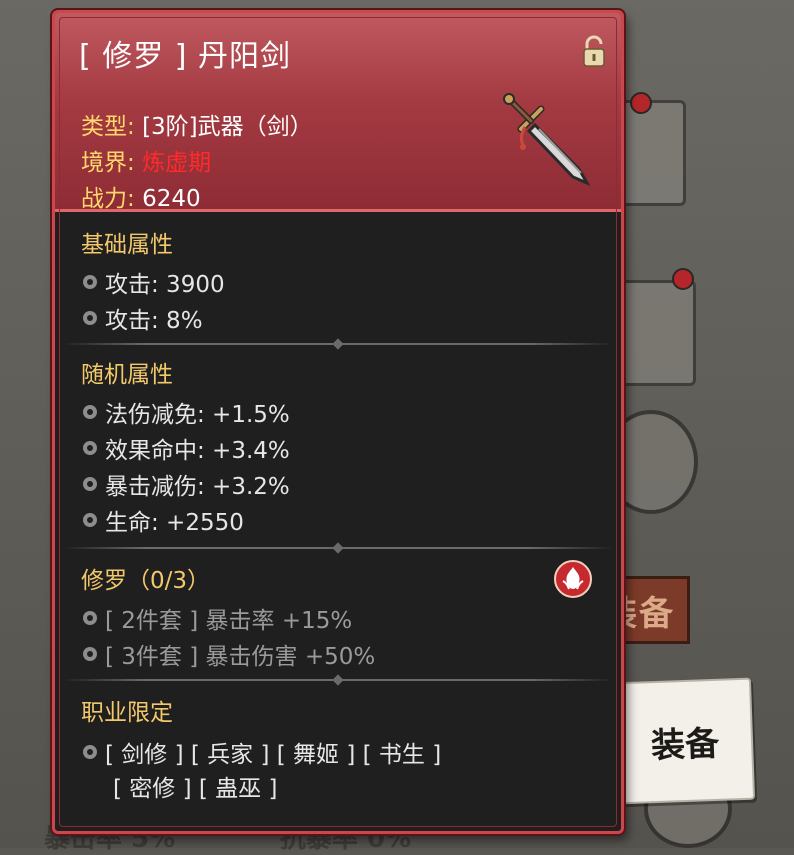 The image size is (794, 855). Describe the element at coordinates (108, 127) in the screenshot. I see `type-label: 类型:` at that location.